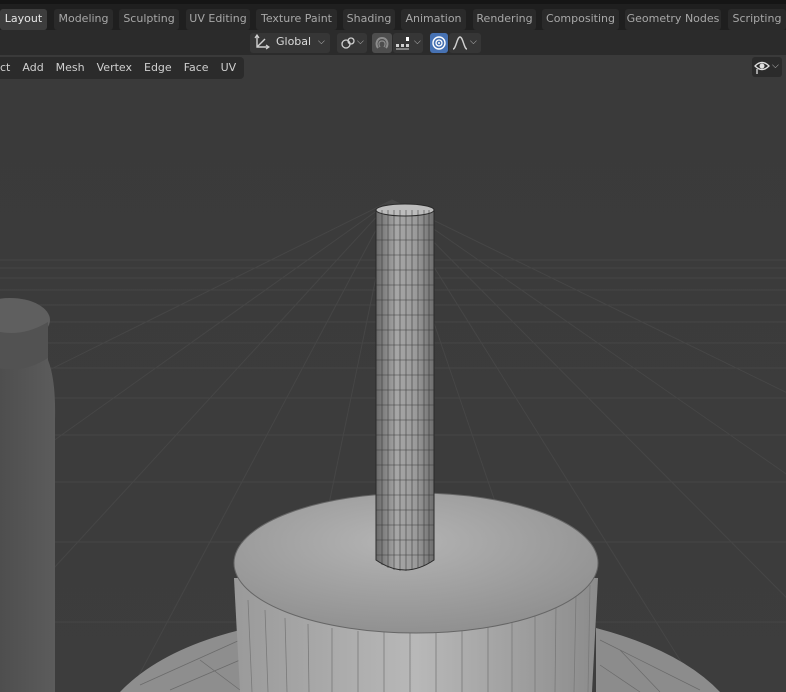  Describe the element at coordinates (403, 44) in the screenshot. I see `snap-increment-icon` at that location.